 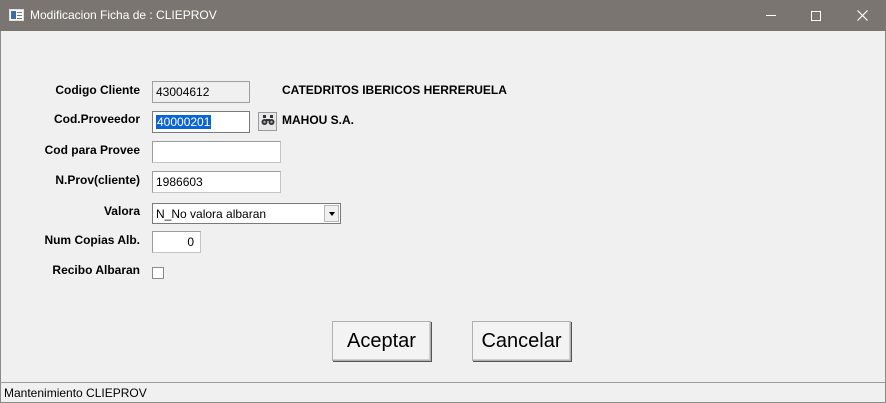 I want to click on minimize-icon, so click(x=771, y=15).